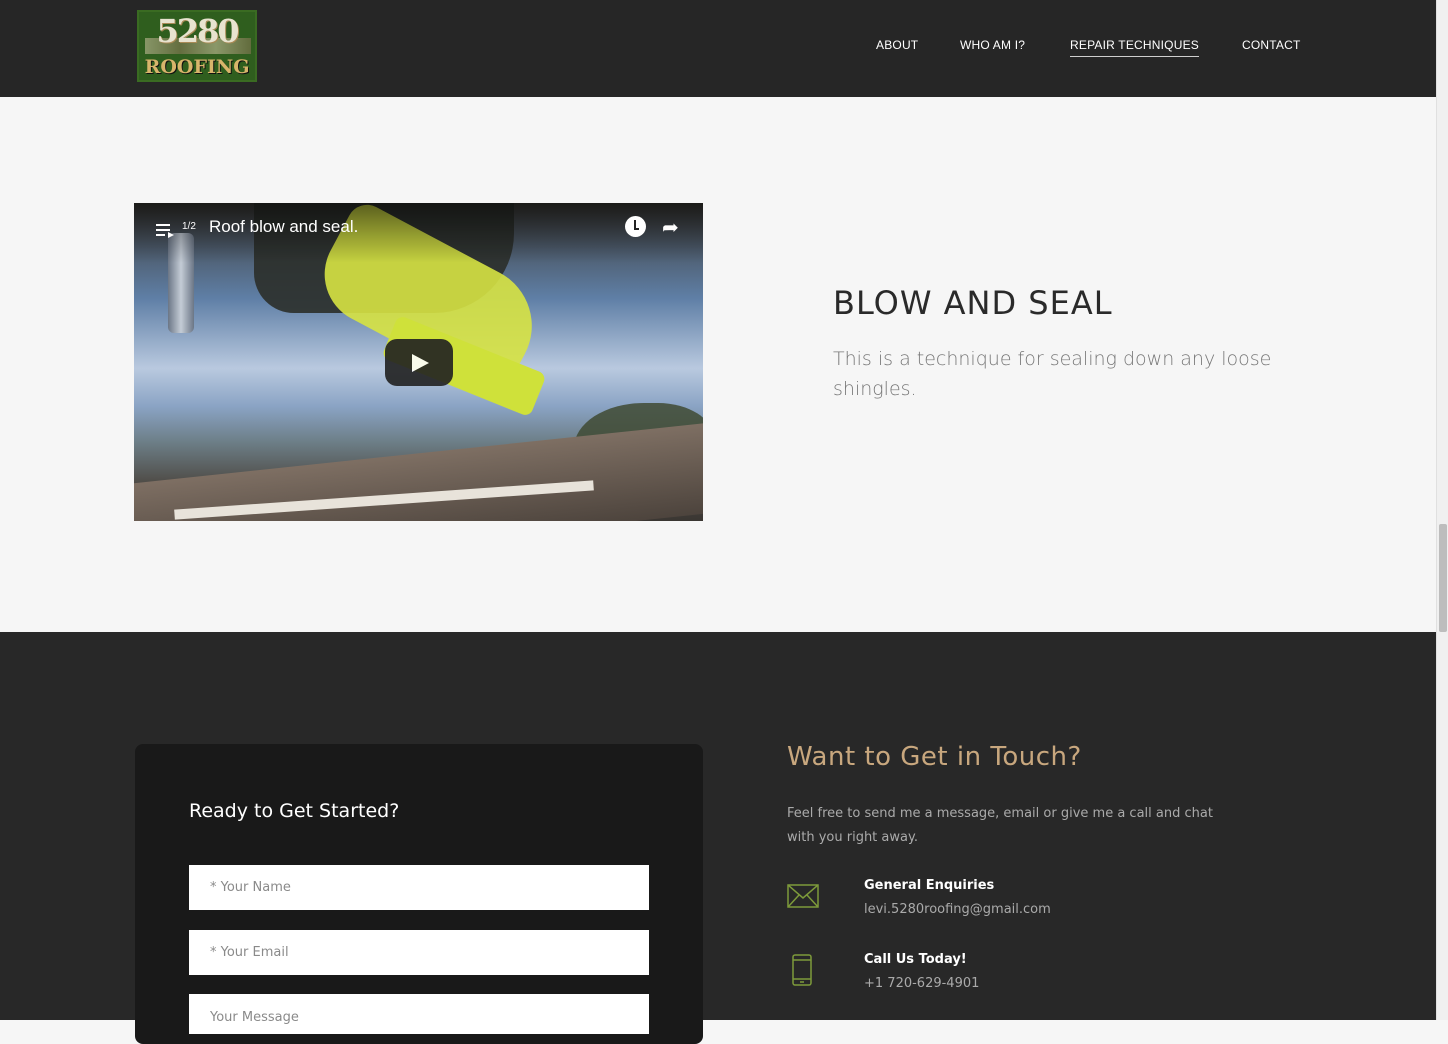  What do you see at coordinates (973, 303) in the screenshot?
I see `technique-title: BLOW AND SEAL` at bounding box center [973, 303].